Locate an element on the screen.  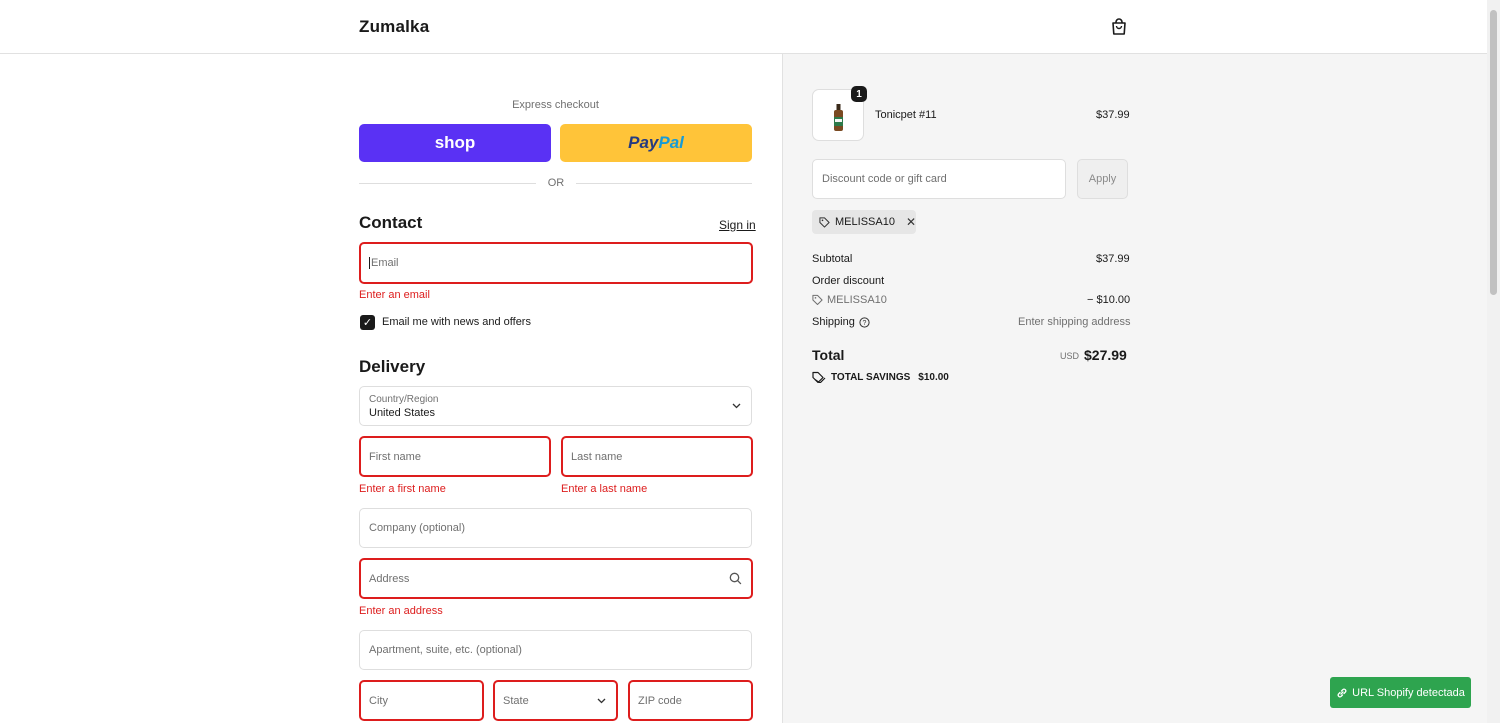
applied-code-label: MELISSA10 is located at coordinates (865, 222).